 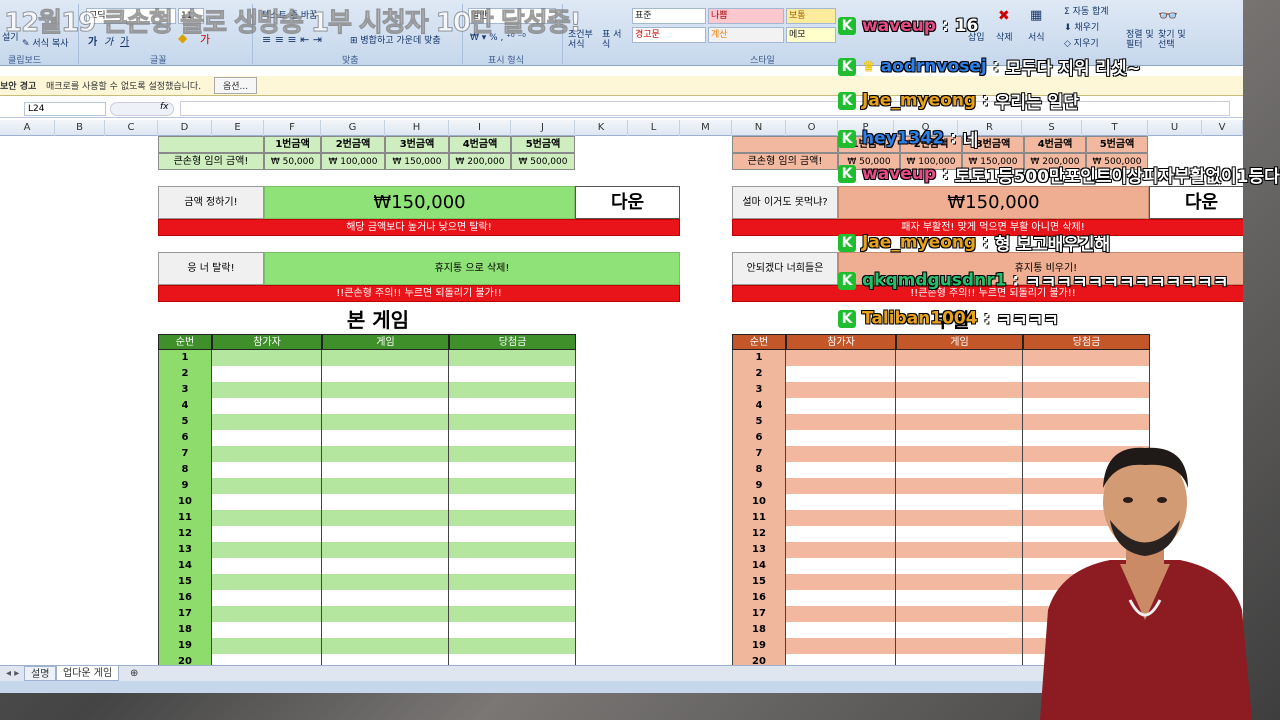 I want to click on fx-button: fx, so click(x=164, y=107).